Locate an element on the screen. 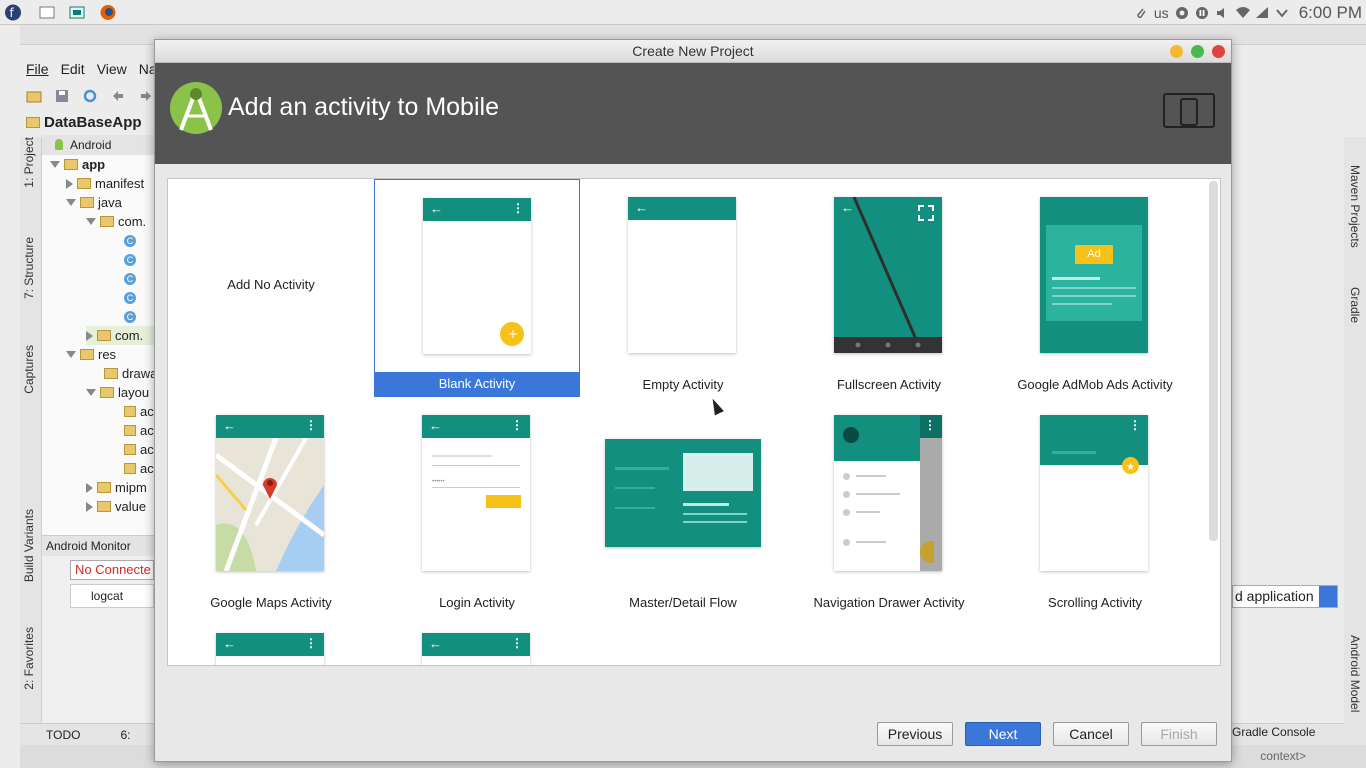  maven-projects-tab: Maven Projects is located at coordinates (1355, 206).